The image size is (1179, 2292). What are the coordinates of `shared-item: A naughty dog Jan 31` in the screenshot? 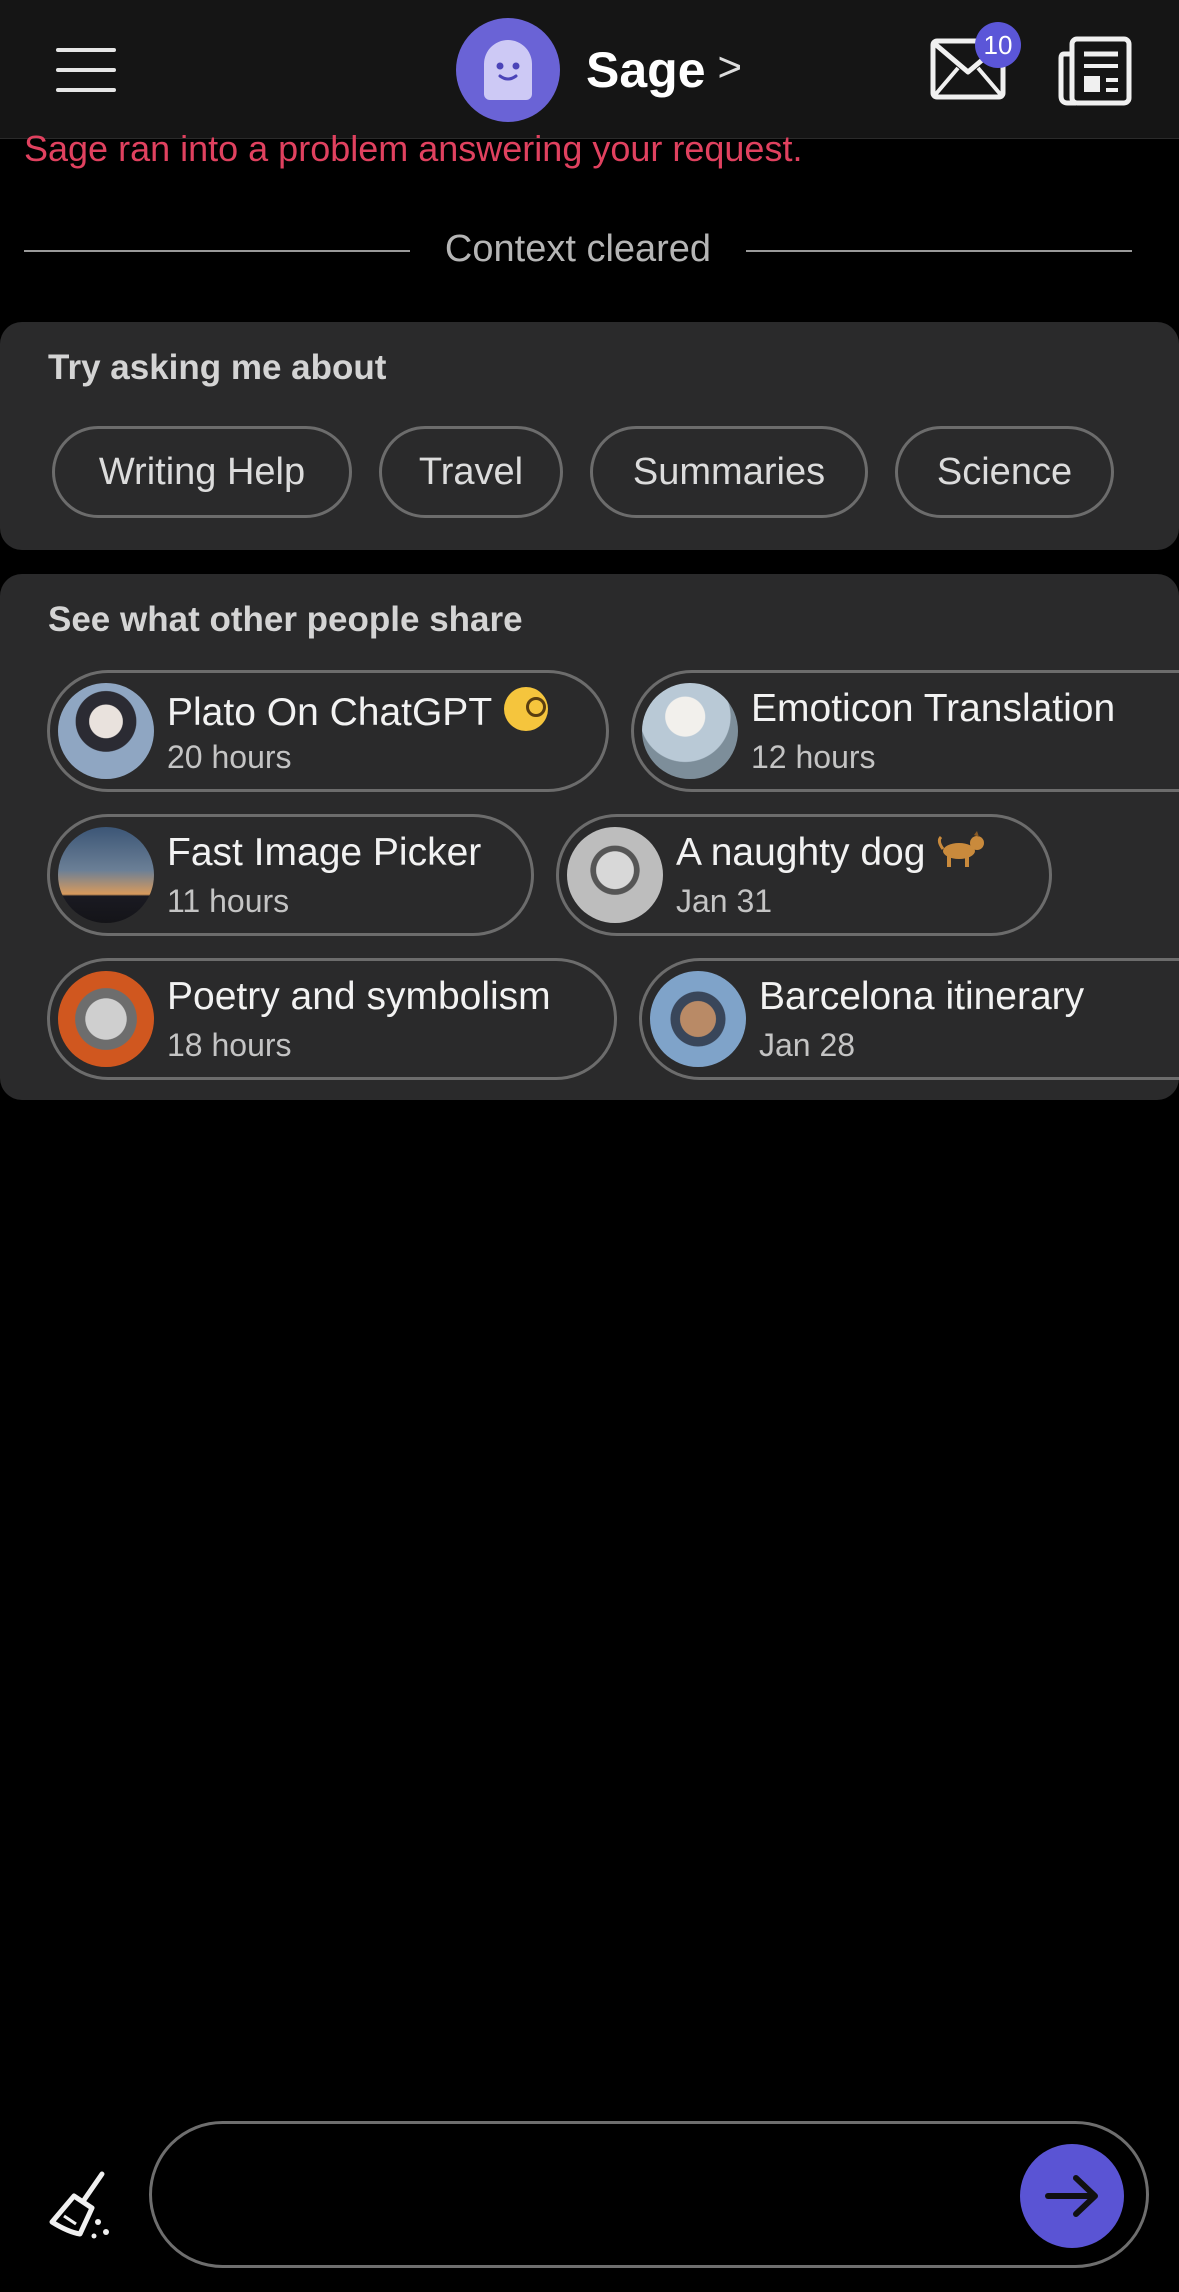 It's located at (804, 875).